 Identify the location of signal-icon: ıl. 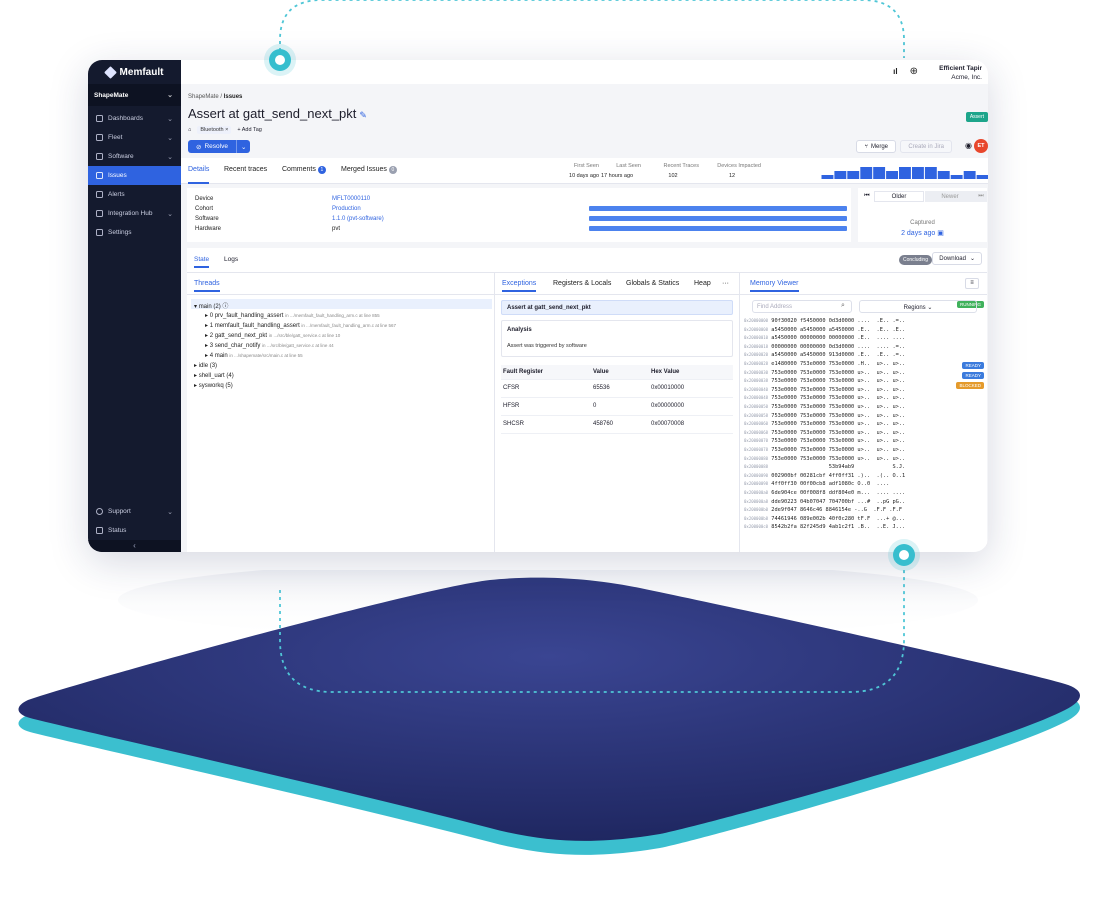
(895, 71).